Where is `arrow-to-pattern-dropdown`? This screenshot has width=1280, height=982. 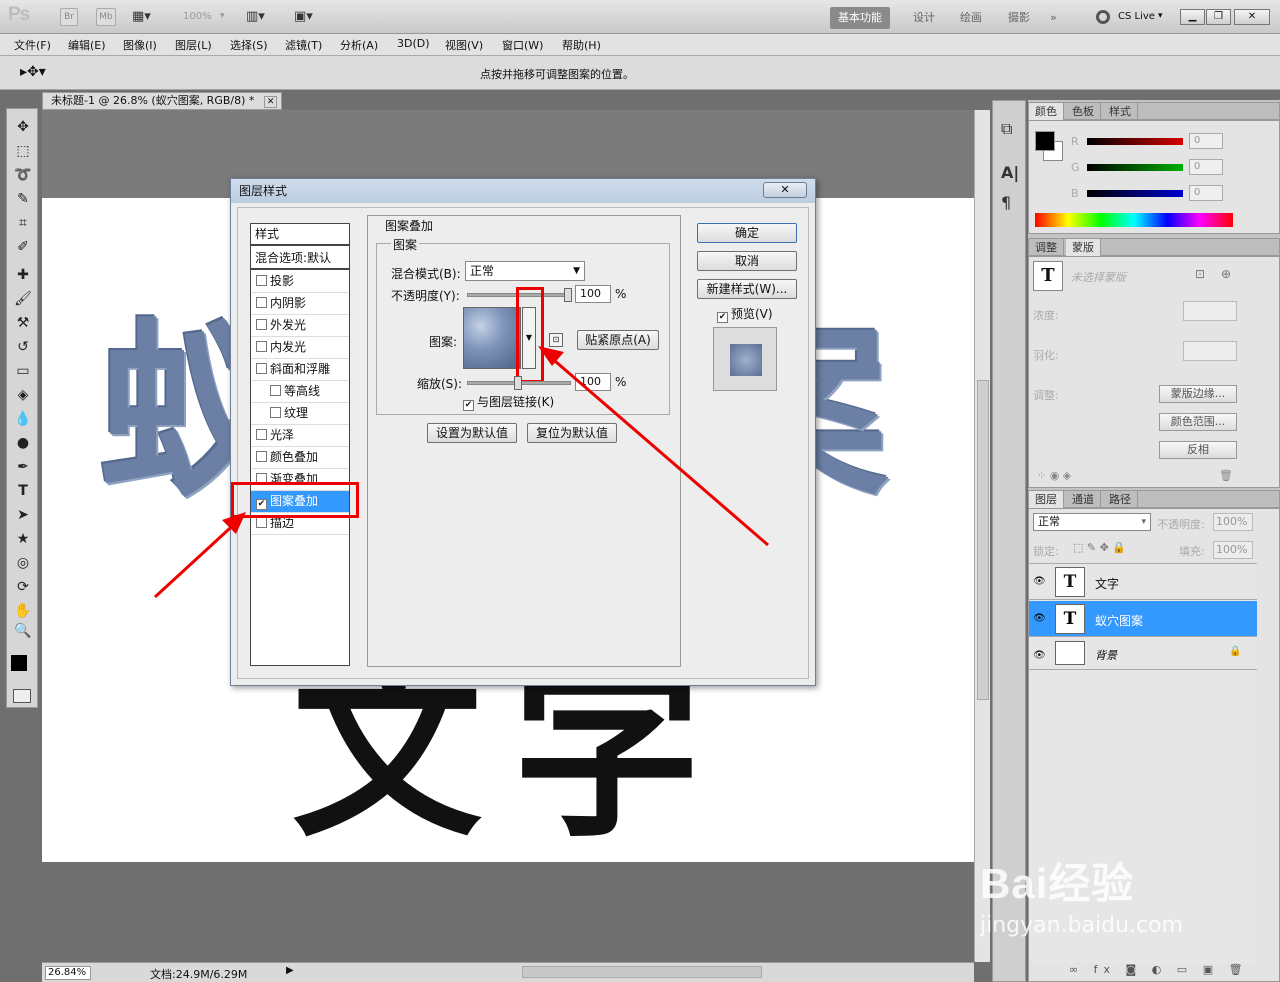
arrow-to-pattern-dropdown is located at coordinates (658, 450).